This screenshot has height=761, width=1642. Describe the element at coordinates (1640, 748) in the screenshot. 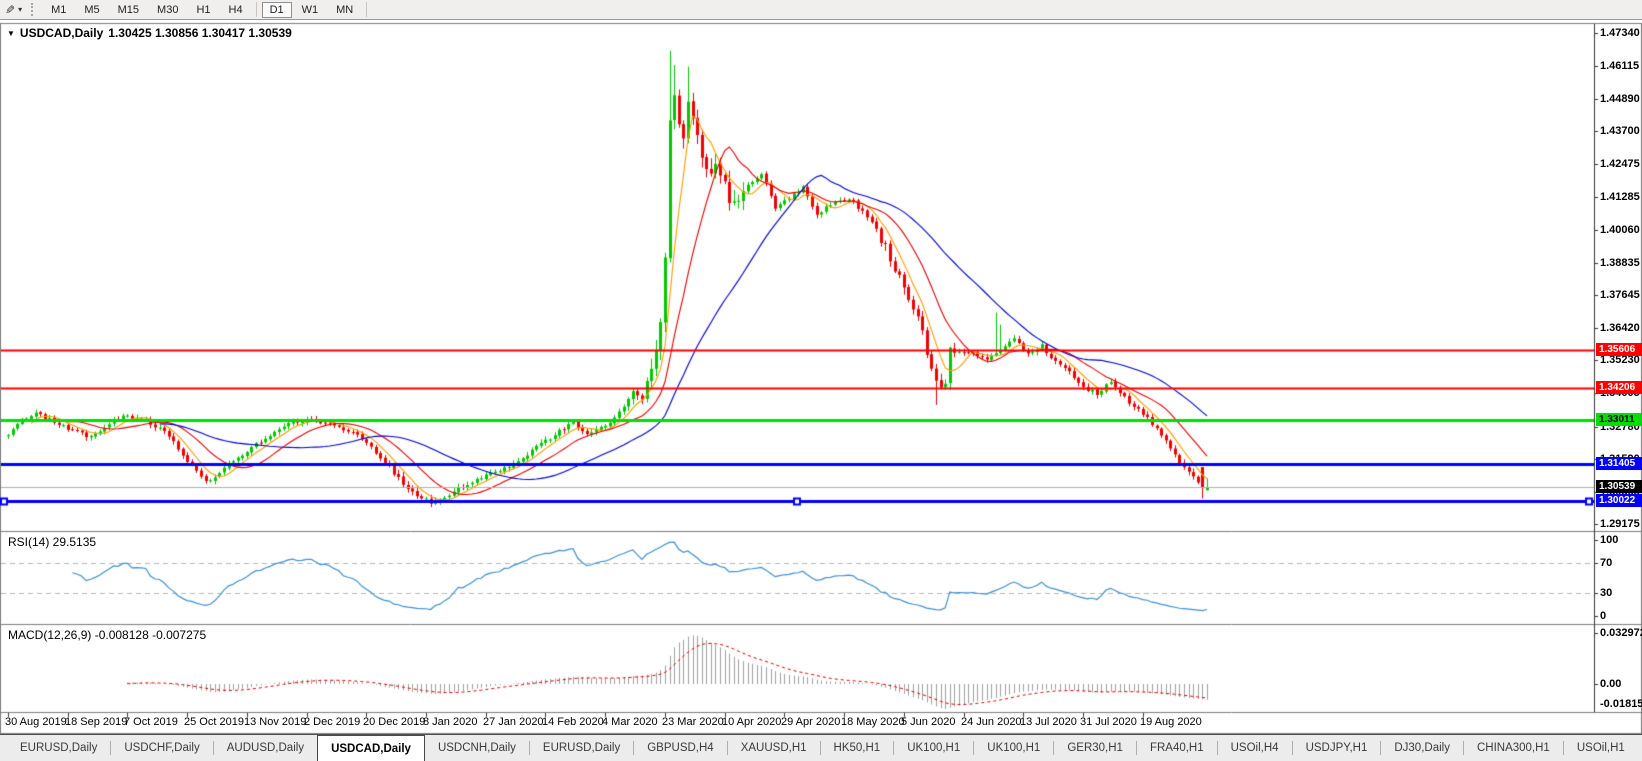

I see `tab-scroll-arrows: ◄►` at that location.